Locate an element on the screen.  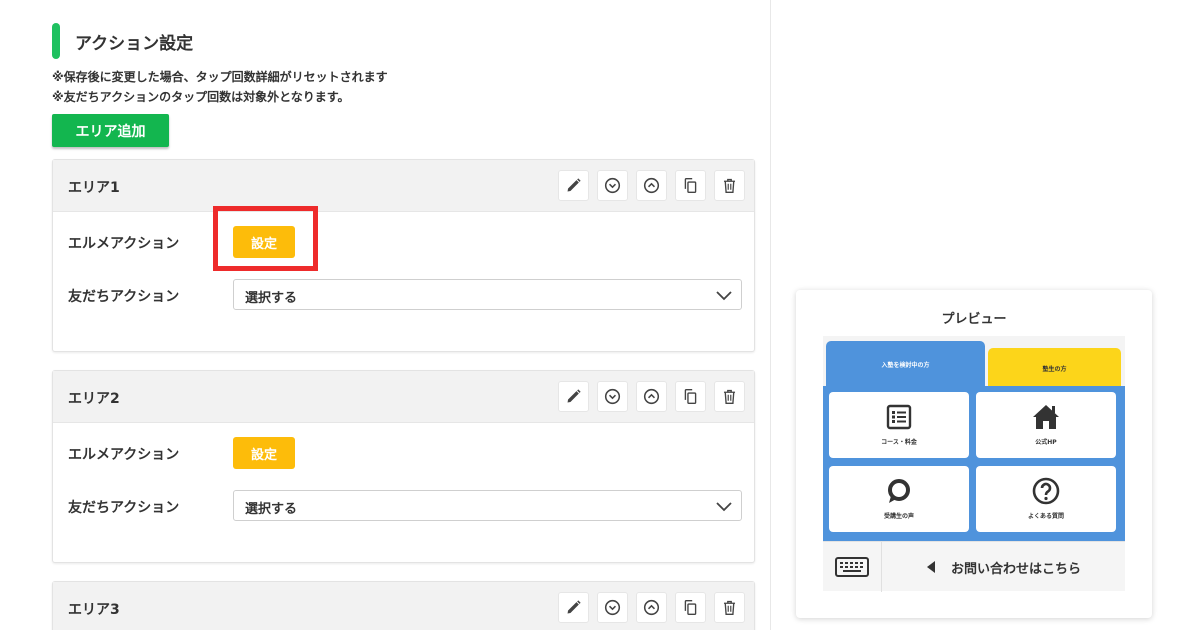
home-icon is located at coordinates (1046, 417).